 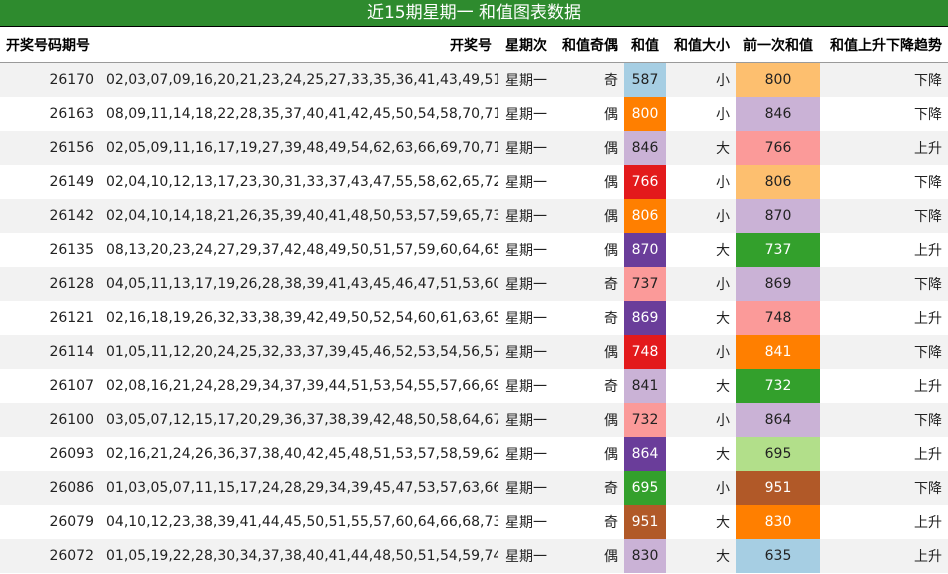 What do you see at coordinates (645, 45) in the screenshot?
I see `header-sum: 和值` at bounding box center [645, 45].